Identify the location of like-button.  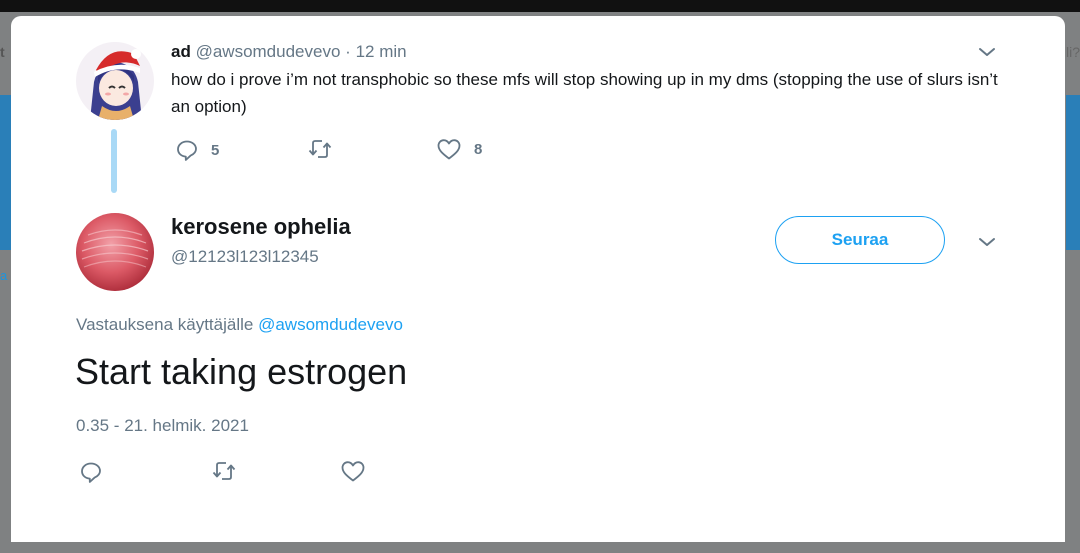
(353, 471).